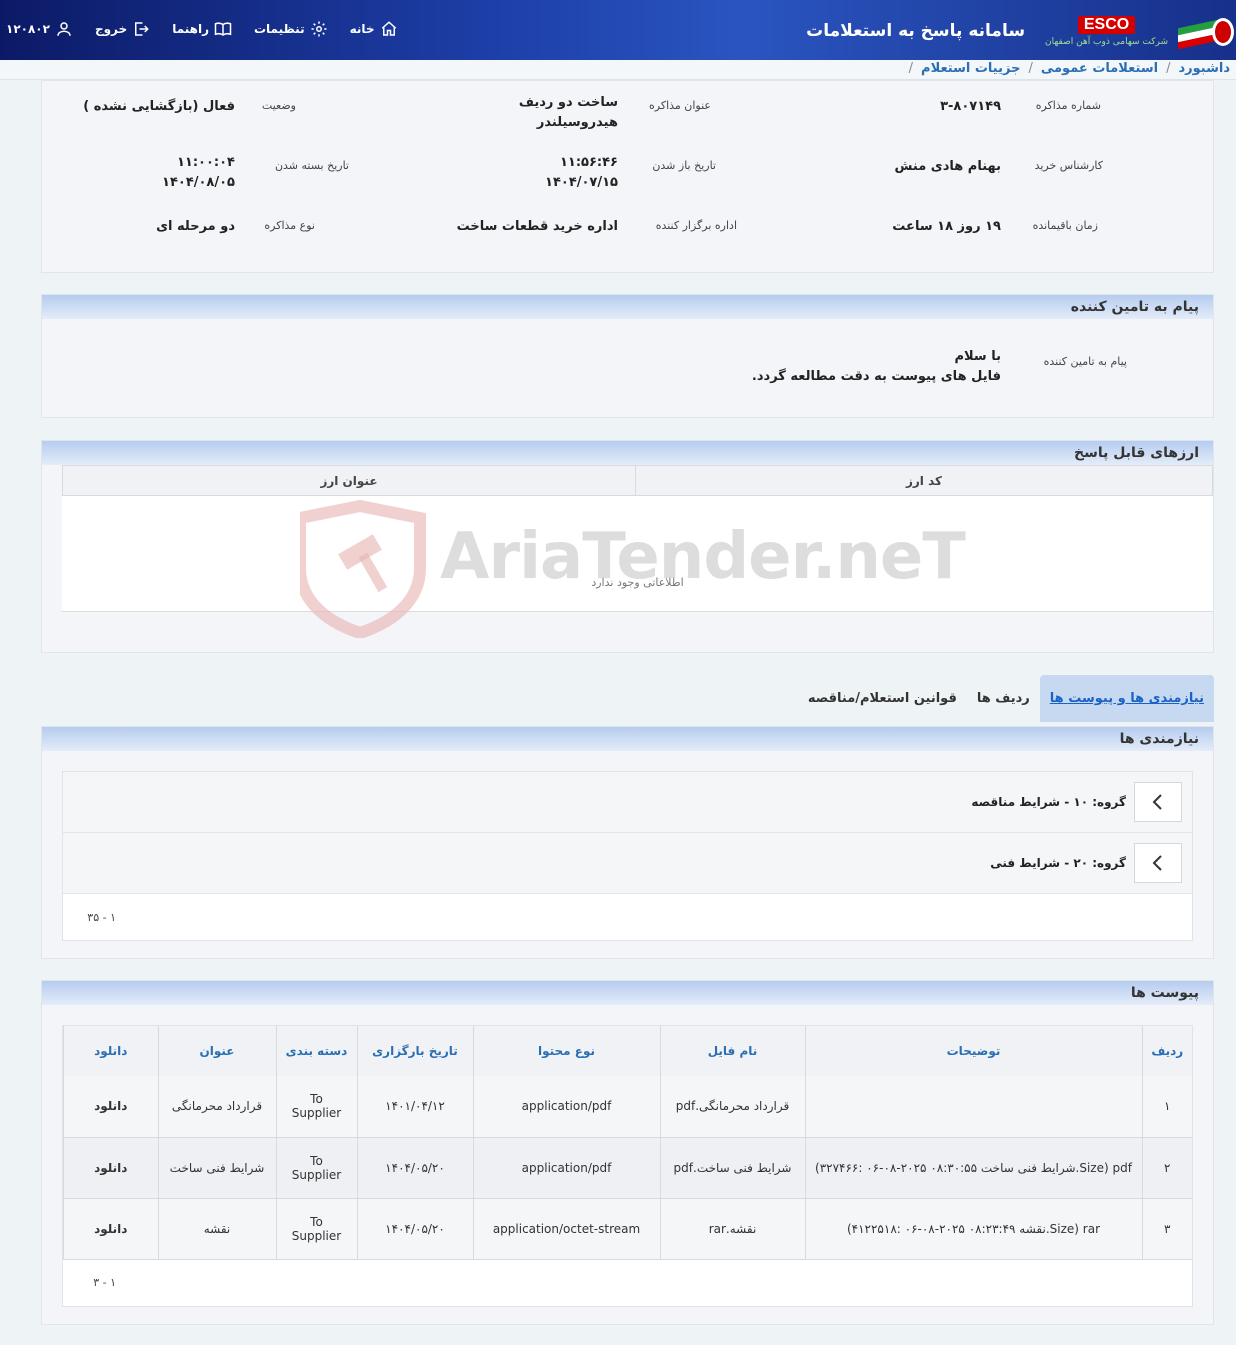 The image size is (1236, 1345). I want to click on breadcrumb-inquiry-details: جزییات استعلام, so click(970, 68).